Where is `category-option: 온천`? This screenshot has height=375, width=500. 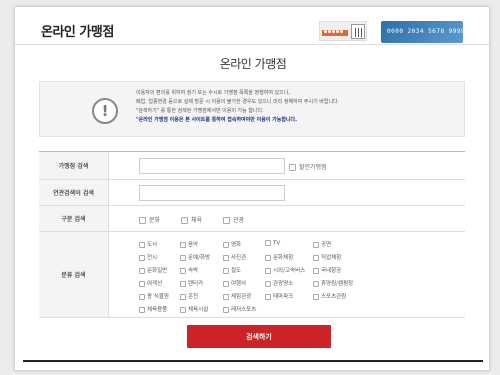 category-option: 온천 is located at coordinates (189, 296).